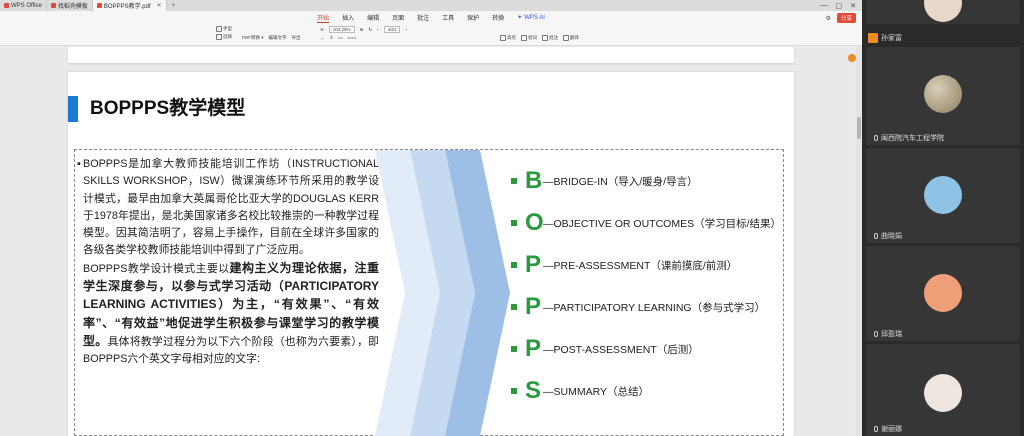 This screenshot has height=436, width=1024. I want to click on pdf-convert-label: PDF转换, so click(251, 37).